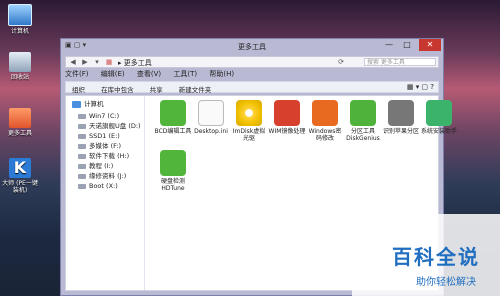  What do you see at coordinates (252, 74) in the screenshot?
I see `menu-bar: 文件(F) 编辑(E) 查看(V) 工具(T) 帮助(H)` at bounding box center [252, 74].